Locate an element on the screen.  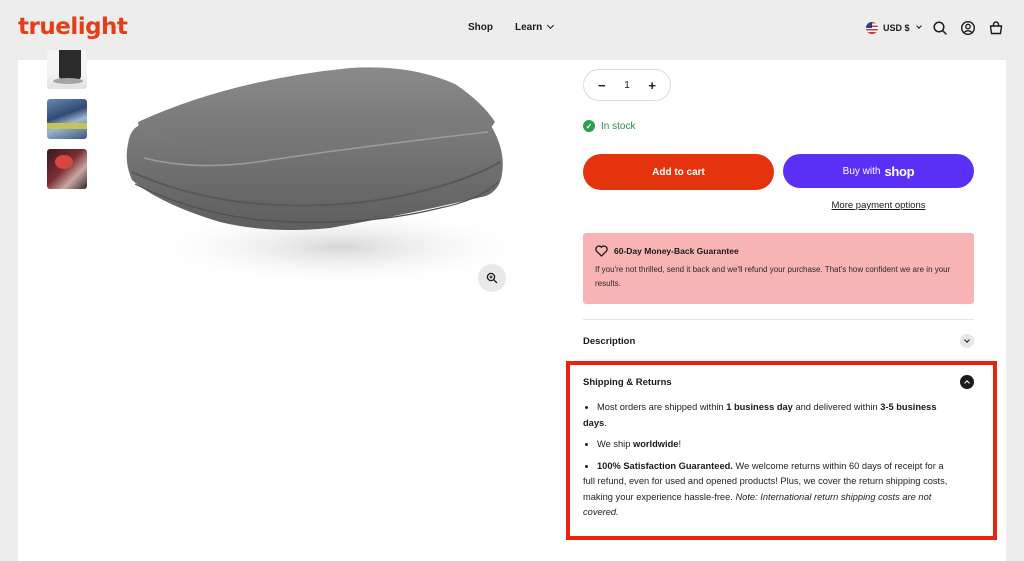
pants-shape is located at coordinates (70, 65).